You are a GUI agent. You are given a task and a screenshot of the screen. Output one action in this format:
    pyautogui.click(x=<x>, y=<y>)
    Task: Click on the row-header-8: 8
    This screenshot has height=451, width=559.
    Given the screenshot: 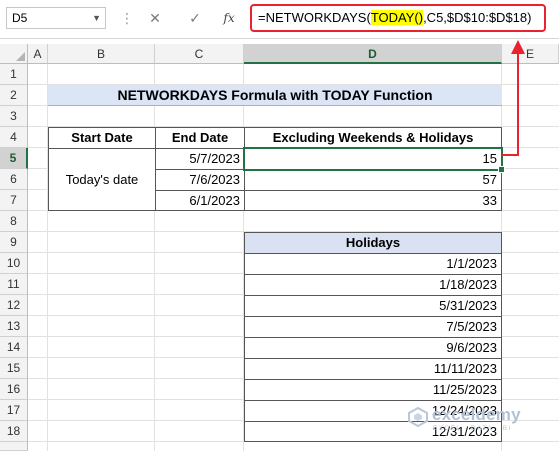 What is the action you would take?
    pyautogui.click(x=14, y=221)
    